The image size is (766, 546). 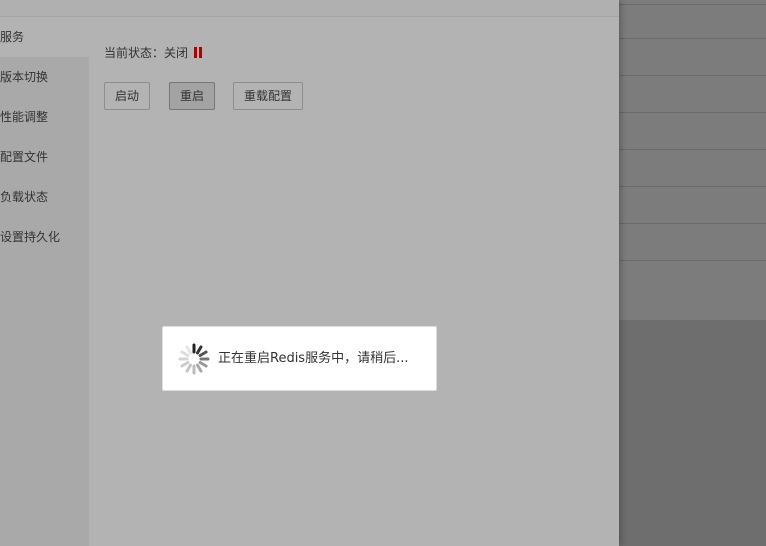 What do you see at coordinates (44, 117) in the screenshot?
I see `sidebar-item-performance: 性能调整` at bounding box center [44, 117].